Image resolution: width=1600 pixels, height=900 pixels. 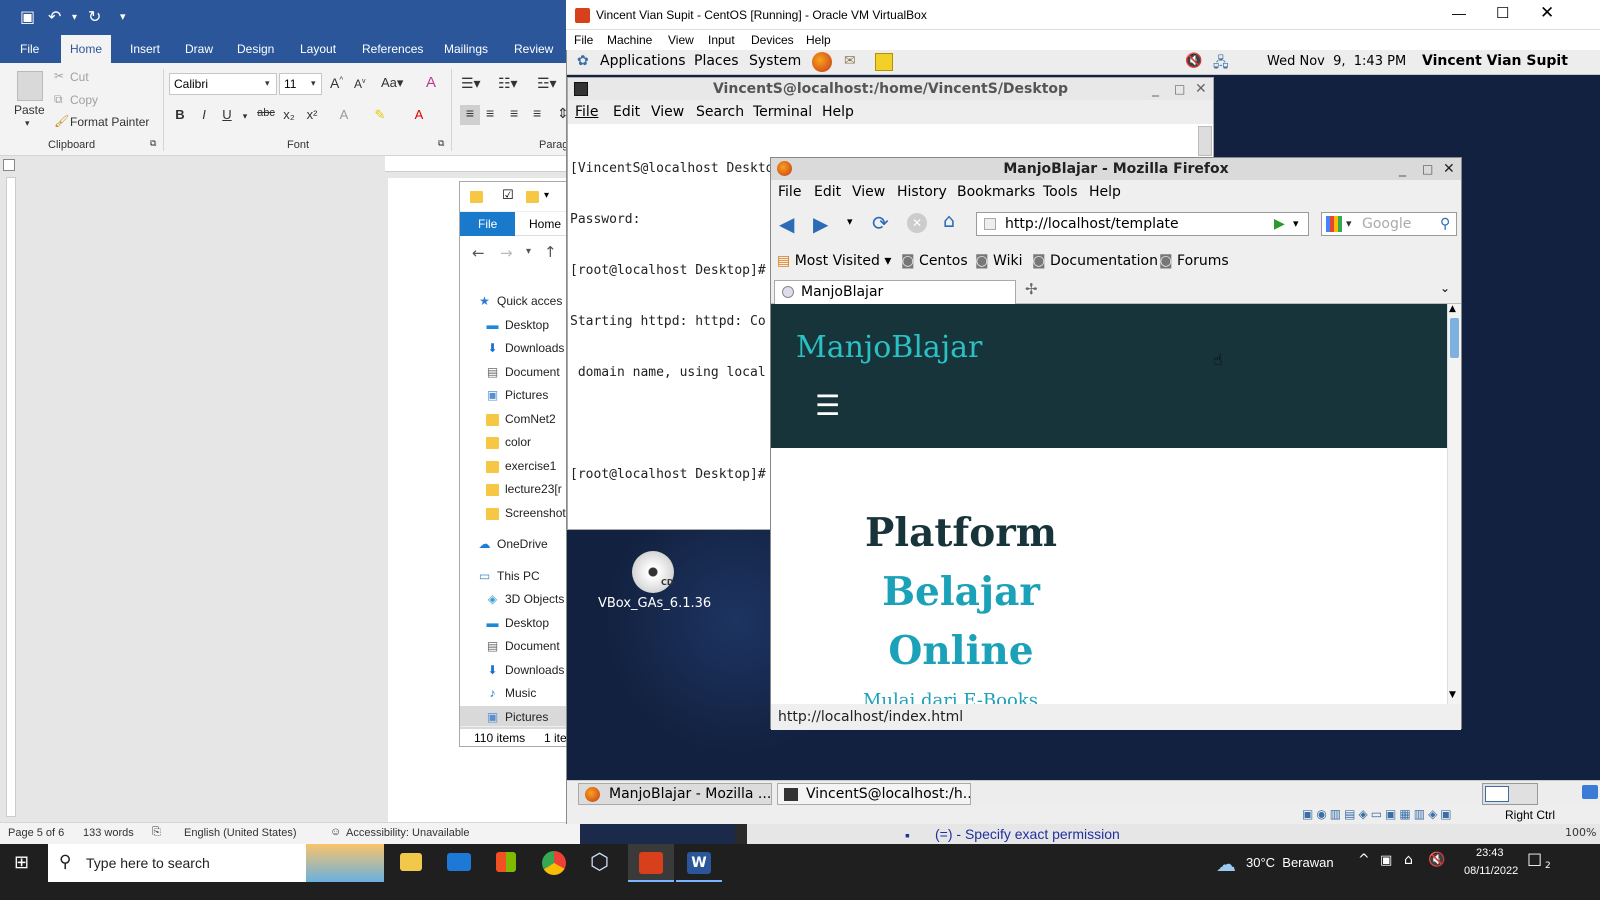 What do you see at coordinates (789, 192) in the screenshot?
I see `ff-menu-file: File` at bounding box center [789, 192].